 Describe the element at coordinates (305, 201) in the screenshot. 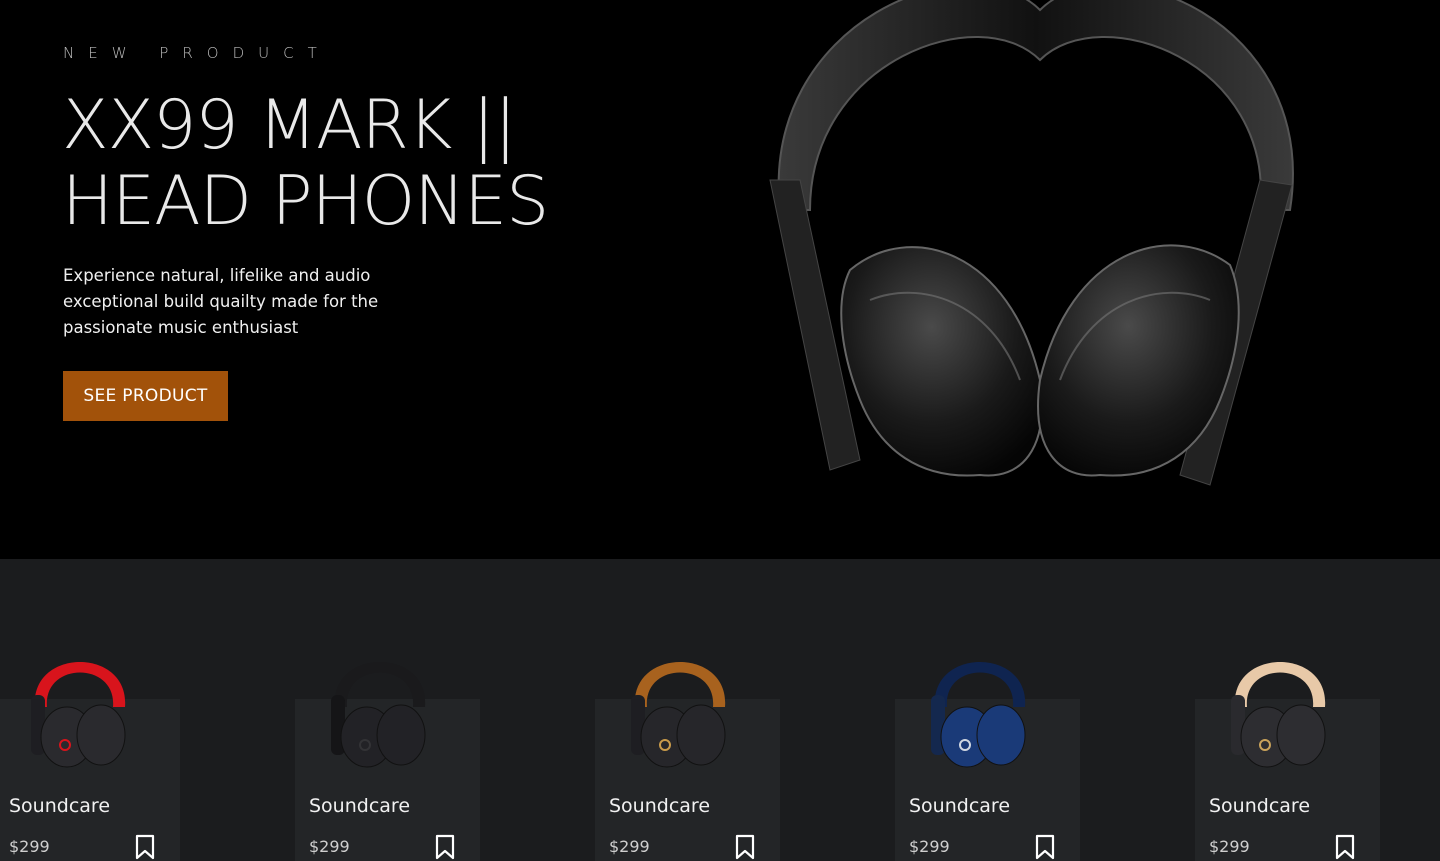

I see `hero-title-line-2: HEAD PHONES` at that location.